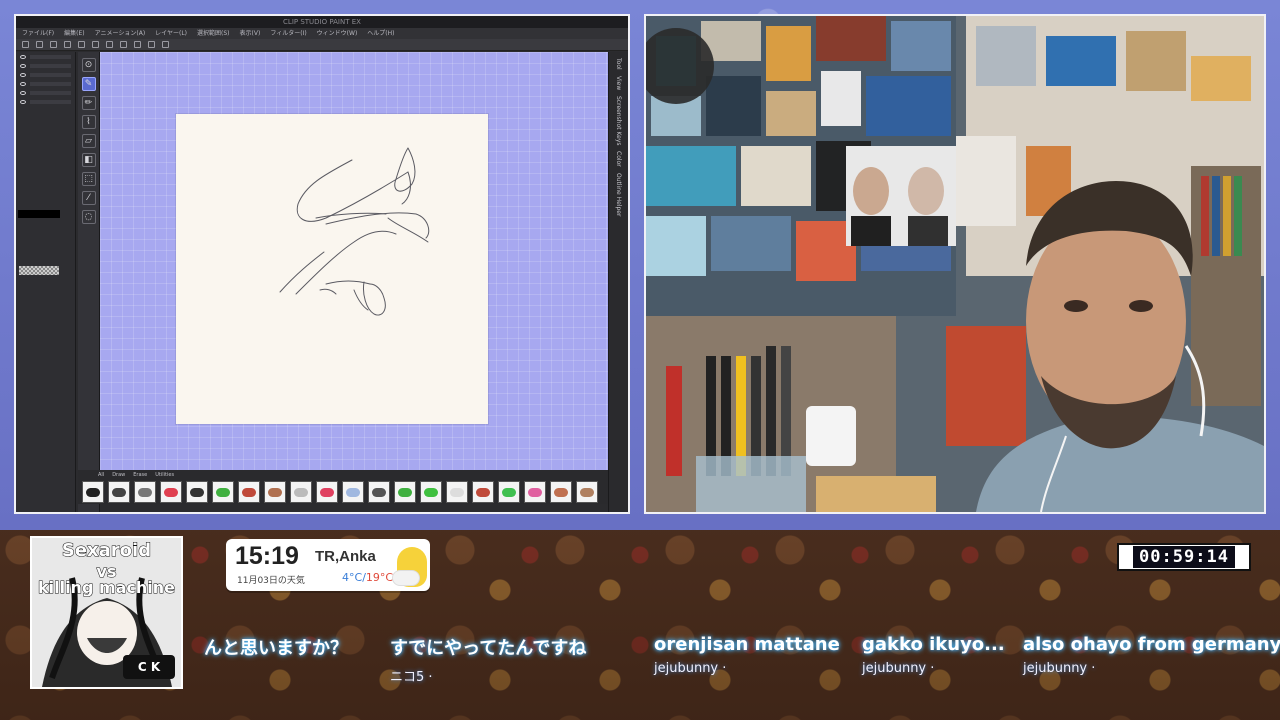 This screenshot has height=720, width=1280. Describe the element at coordinates (380, 33) in the screenshot. I see `menu-help: ヘルプ(H)` at that location.